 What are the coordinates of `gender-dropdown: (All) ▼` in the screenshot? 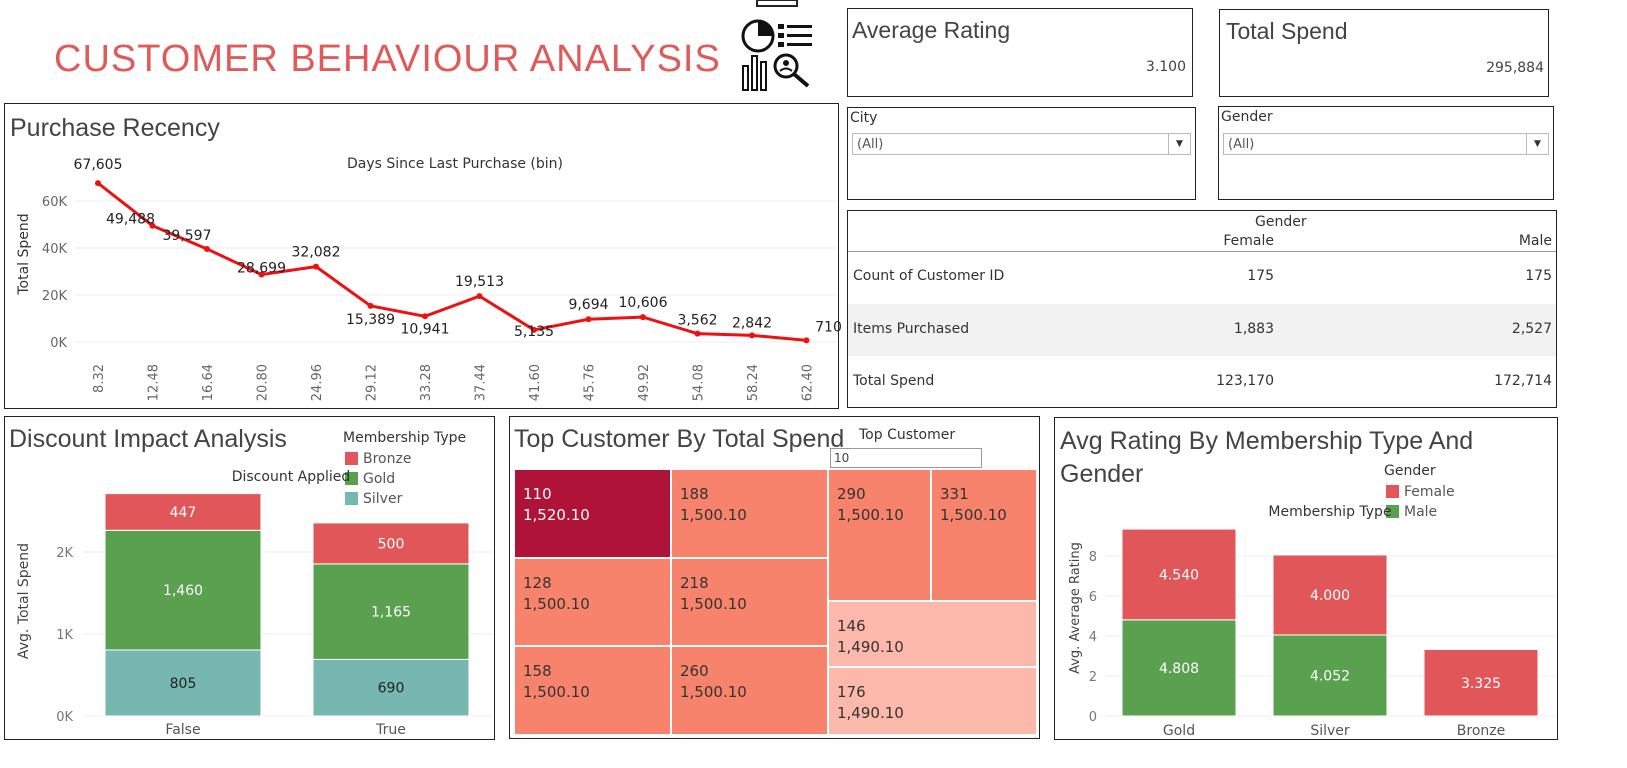 It's located at (1386, 144).